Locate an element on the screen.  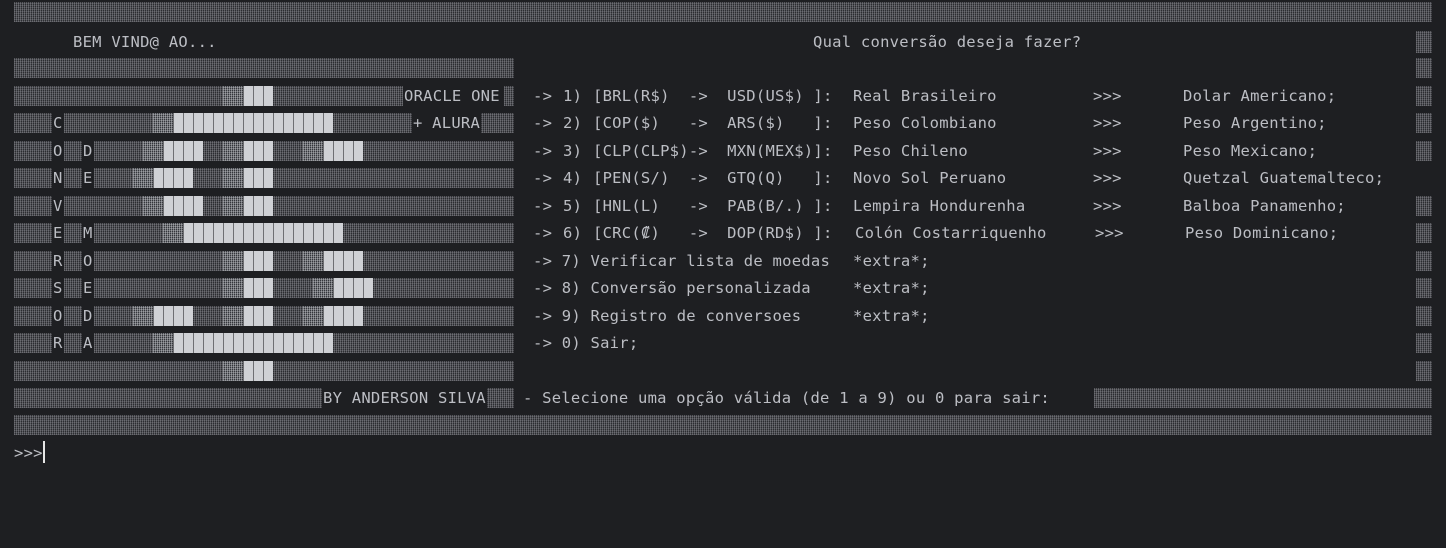
option-number: 5) is located at coordinates (573, 206).